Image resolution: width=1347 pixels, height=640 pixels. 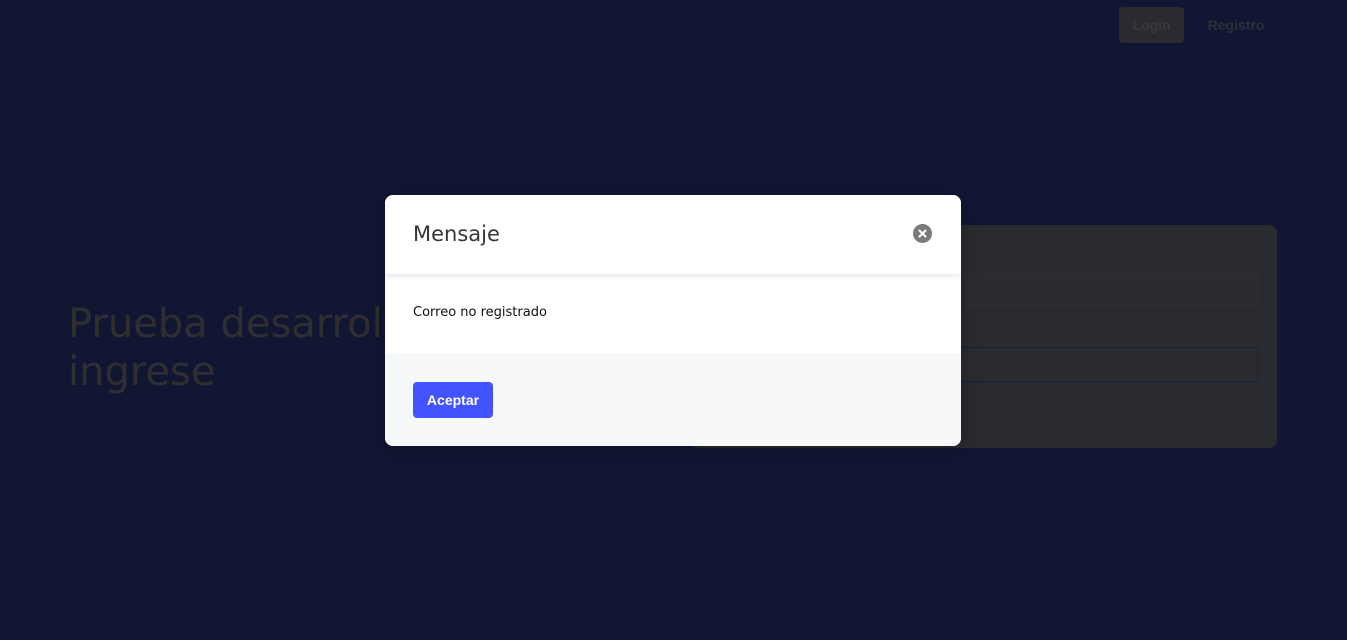 I want to click on hero-title-line-1: Prueba desarrolla, so click(x=243, y=324).